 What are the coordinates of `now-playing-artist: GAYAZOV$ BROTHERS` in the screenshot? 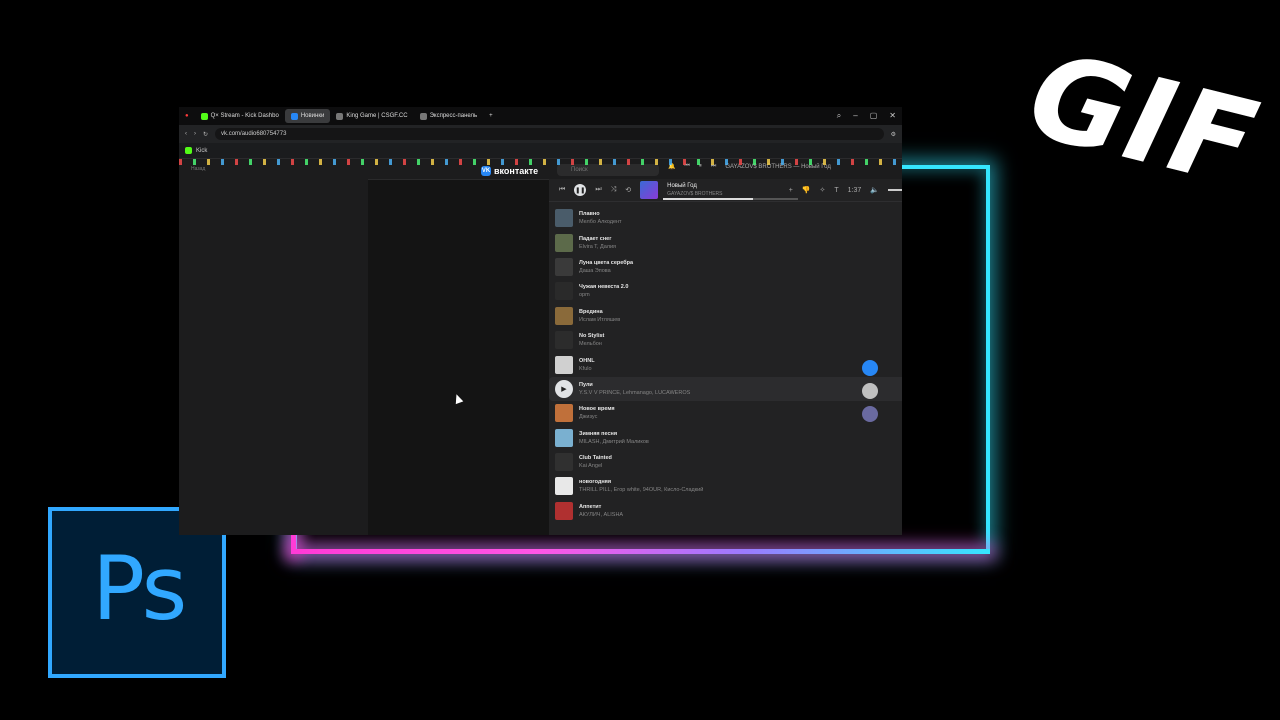 It's located at (694, 194).